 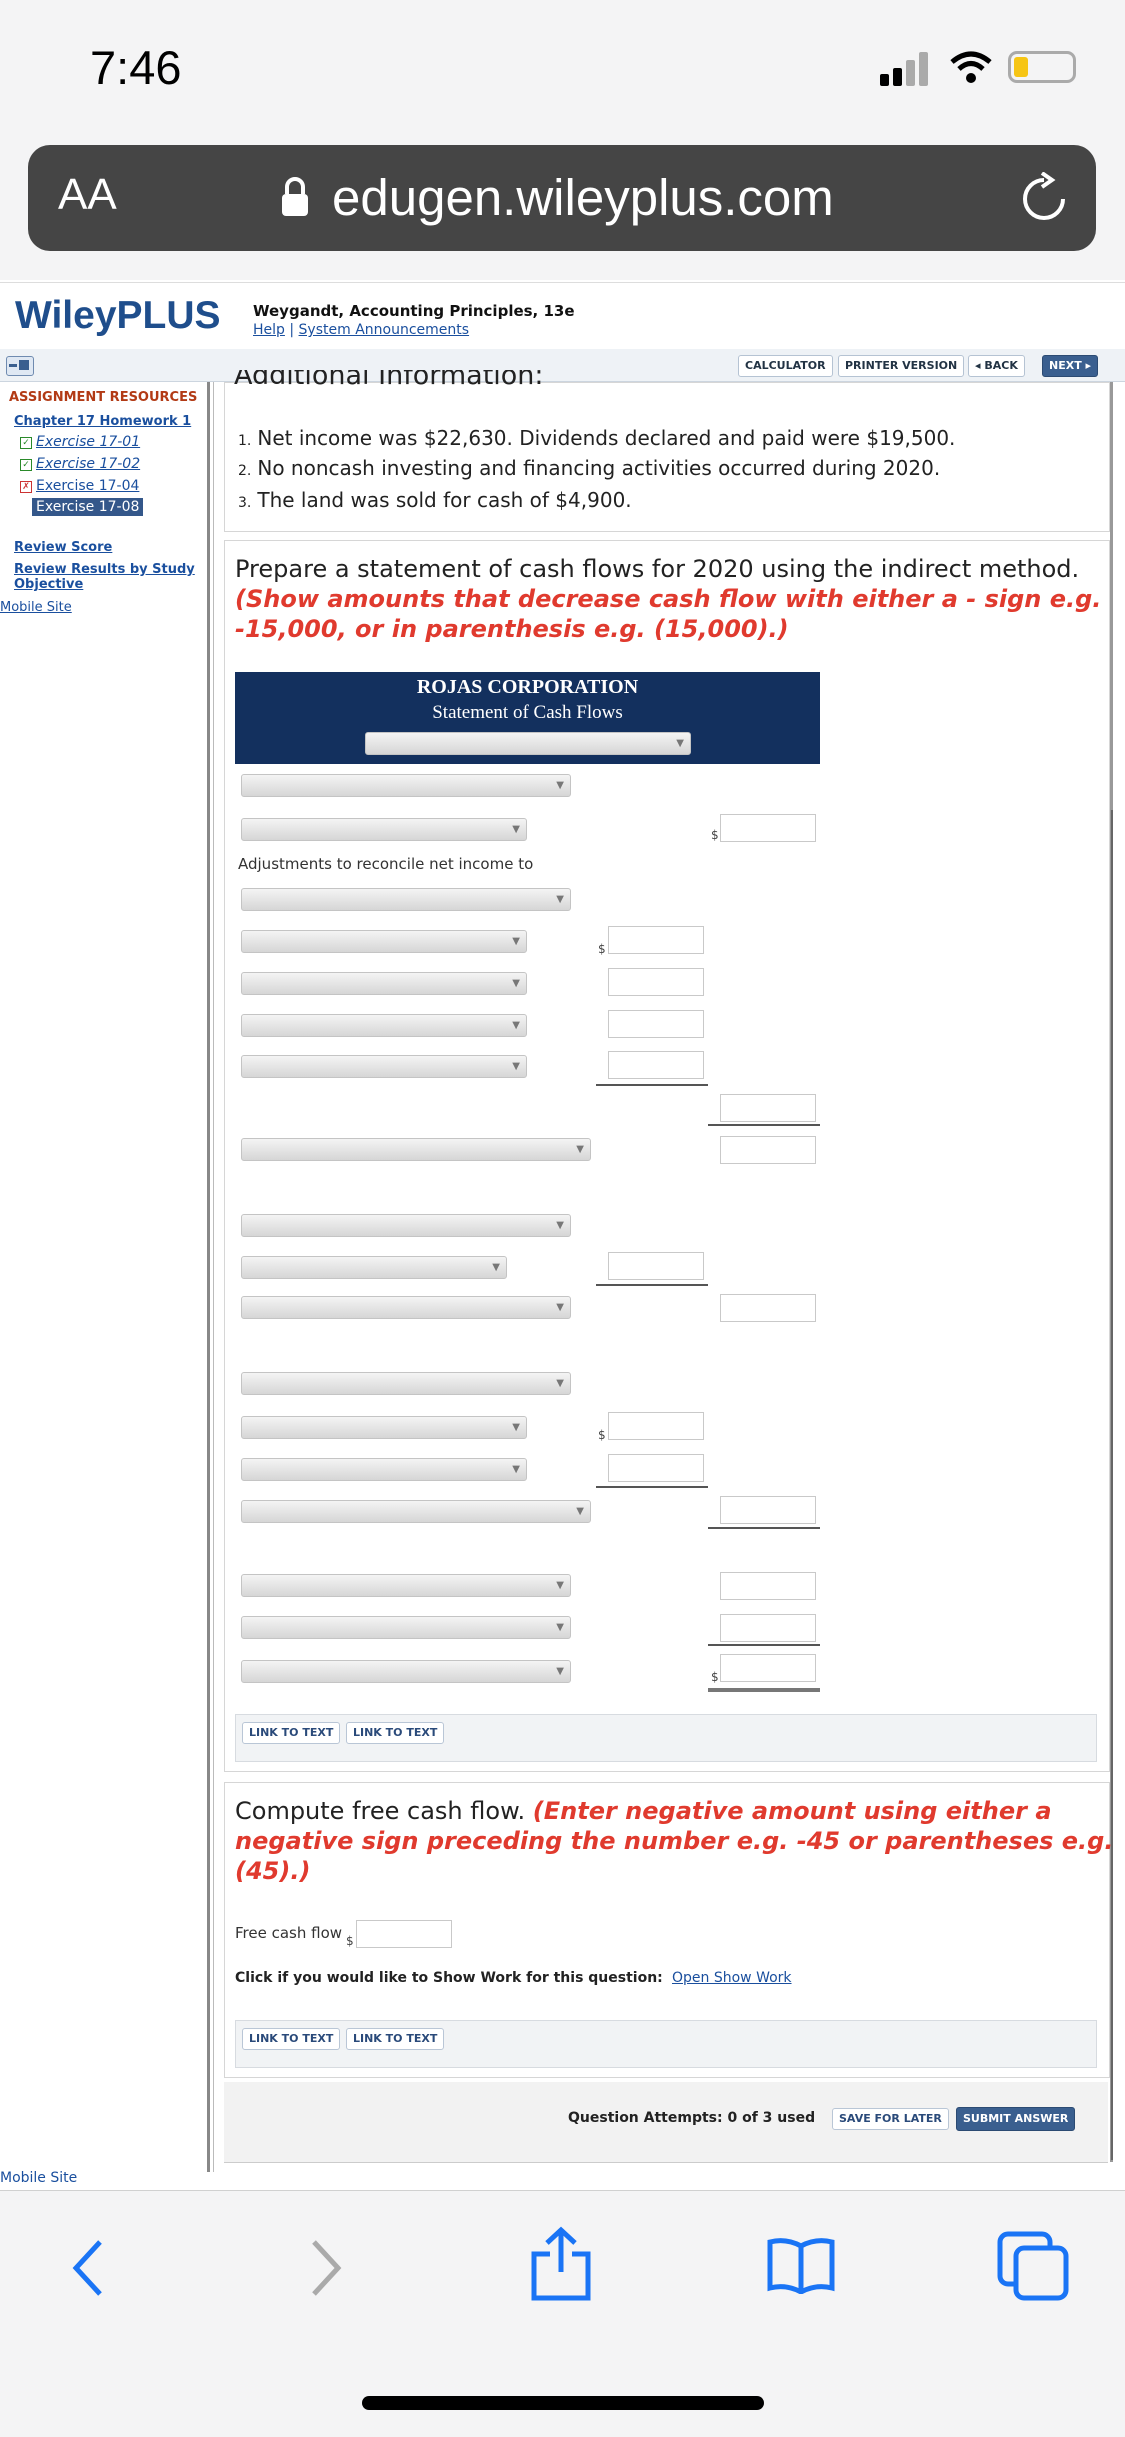 I want to click on review-results-link: Review Results by Study Objective, so click(x=104, y=577).